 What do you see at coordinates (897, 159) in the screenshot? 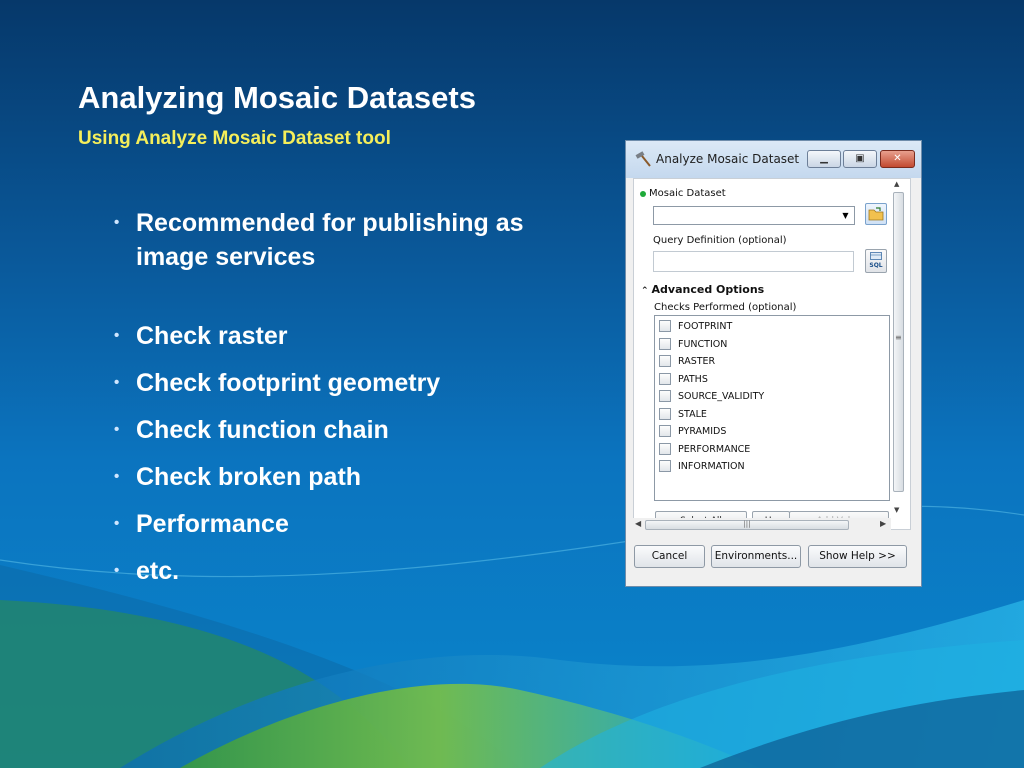
I see `close-button: ✕` at bounding box center [897, 159].